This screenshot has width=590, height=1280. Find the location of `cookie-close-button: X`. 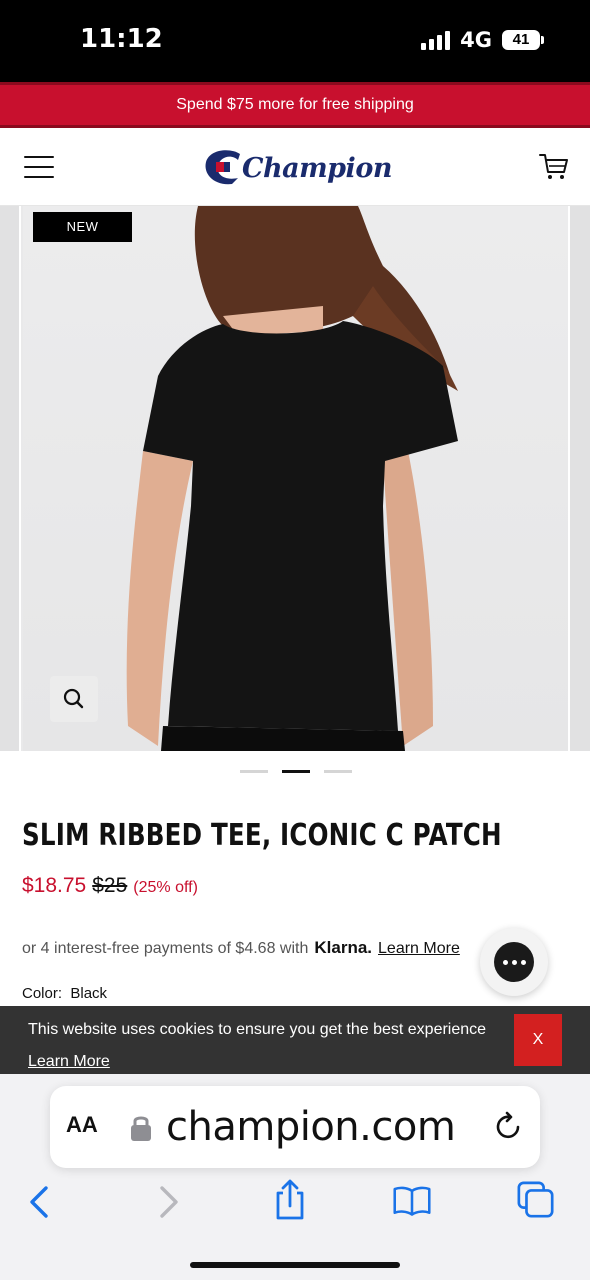

cookie-close-button: X is located at coordinates (538, 1040).